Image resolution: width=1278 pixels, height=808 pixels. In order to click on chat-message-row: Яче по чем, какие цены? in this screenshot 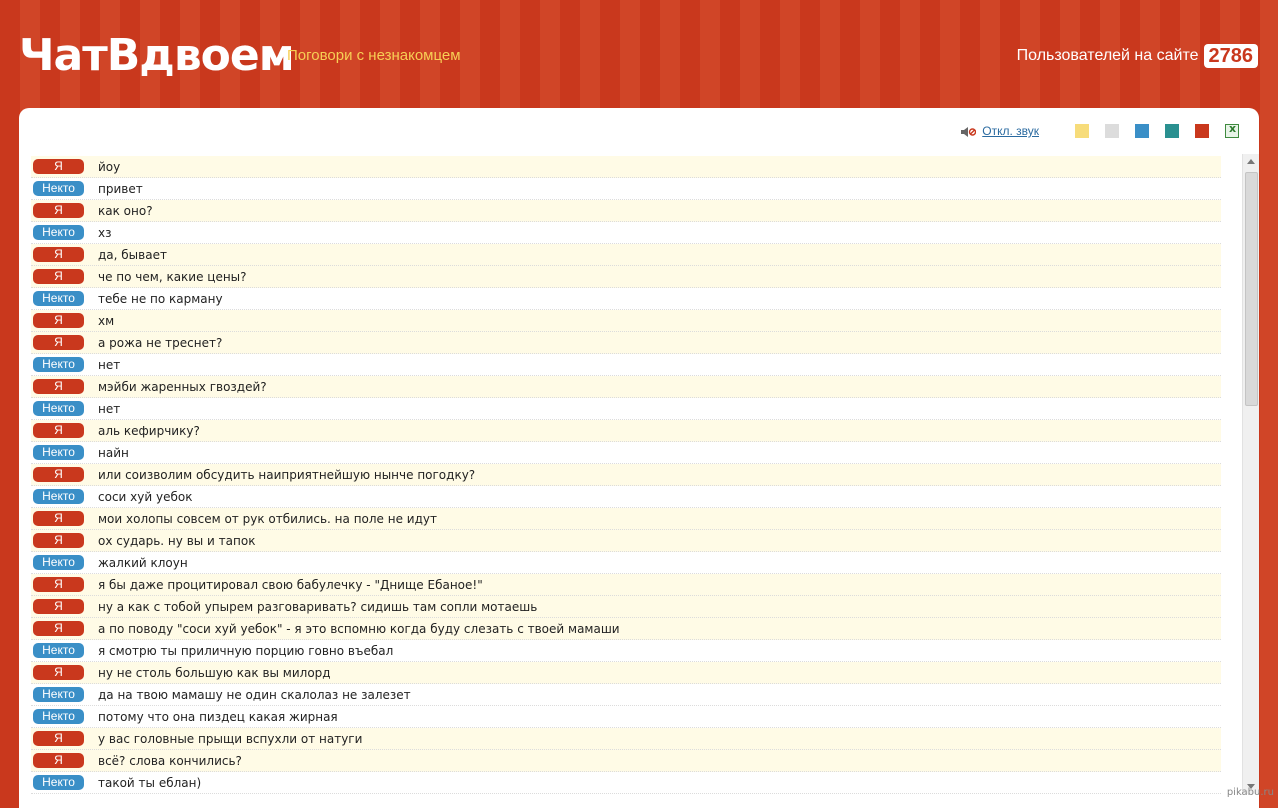, I will do `click(626, 277)`.